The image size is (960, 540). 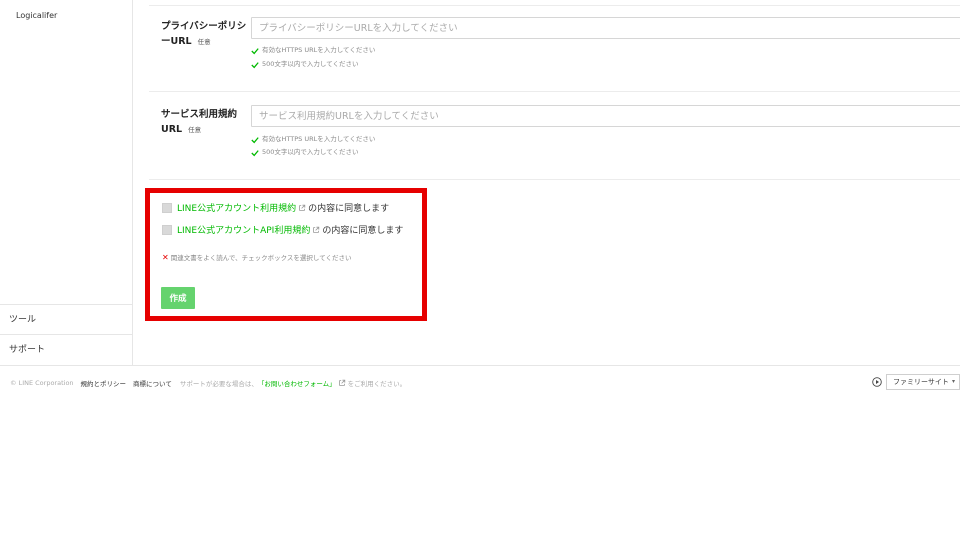 What do you see at coordinates (297, 383) in the screenshot?
I see `contact-form-link: 「お問い合わせフォーム」` at bounding box center [297, 383].